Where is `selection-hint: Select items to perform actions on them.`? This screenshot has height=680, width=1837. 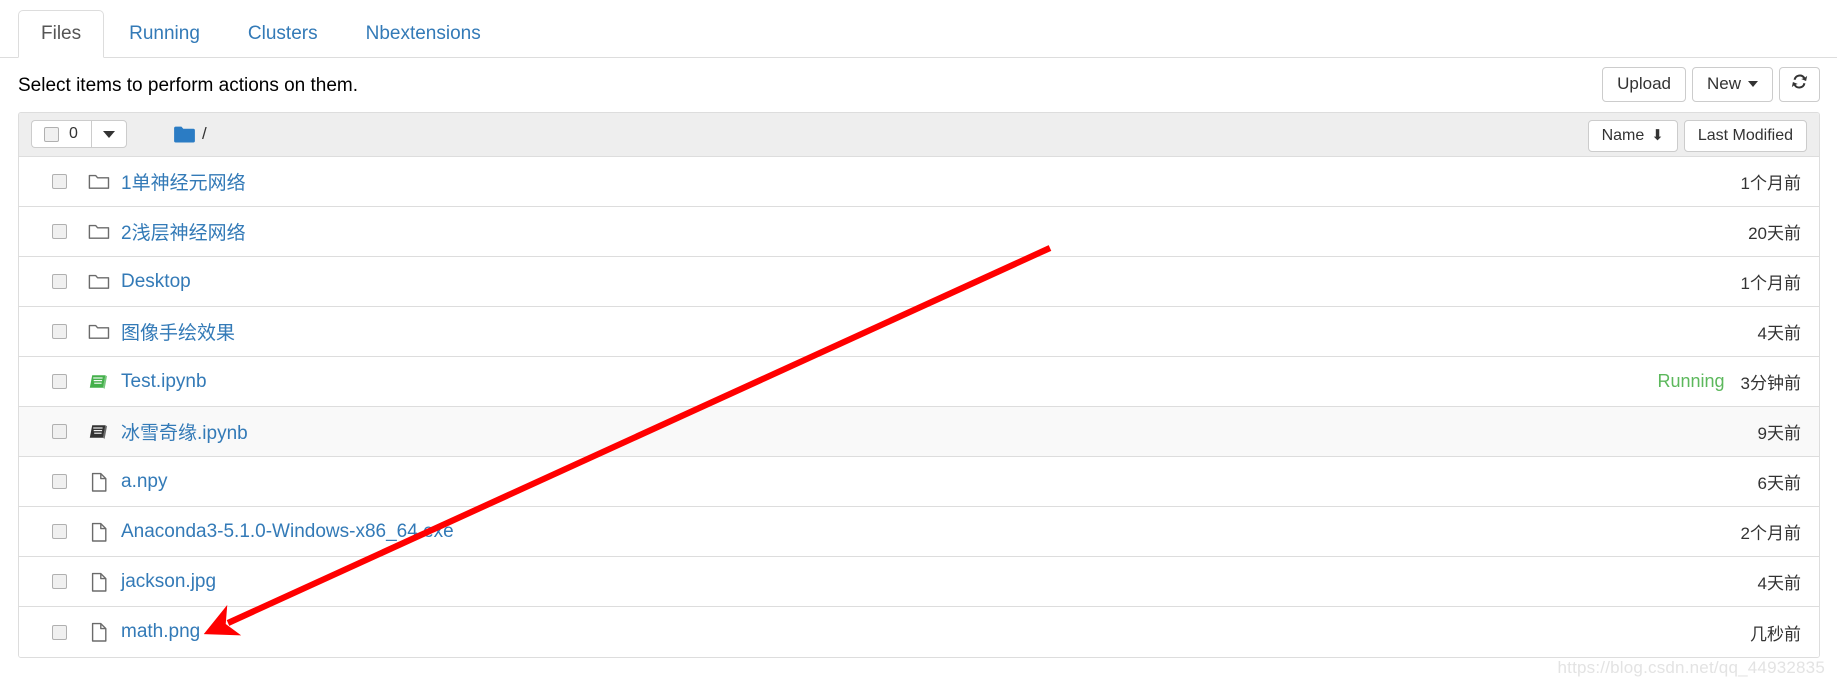 selection-hint: Select items to perform actions on them. is located at coordinates (188, 85).